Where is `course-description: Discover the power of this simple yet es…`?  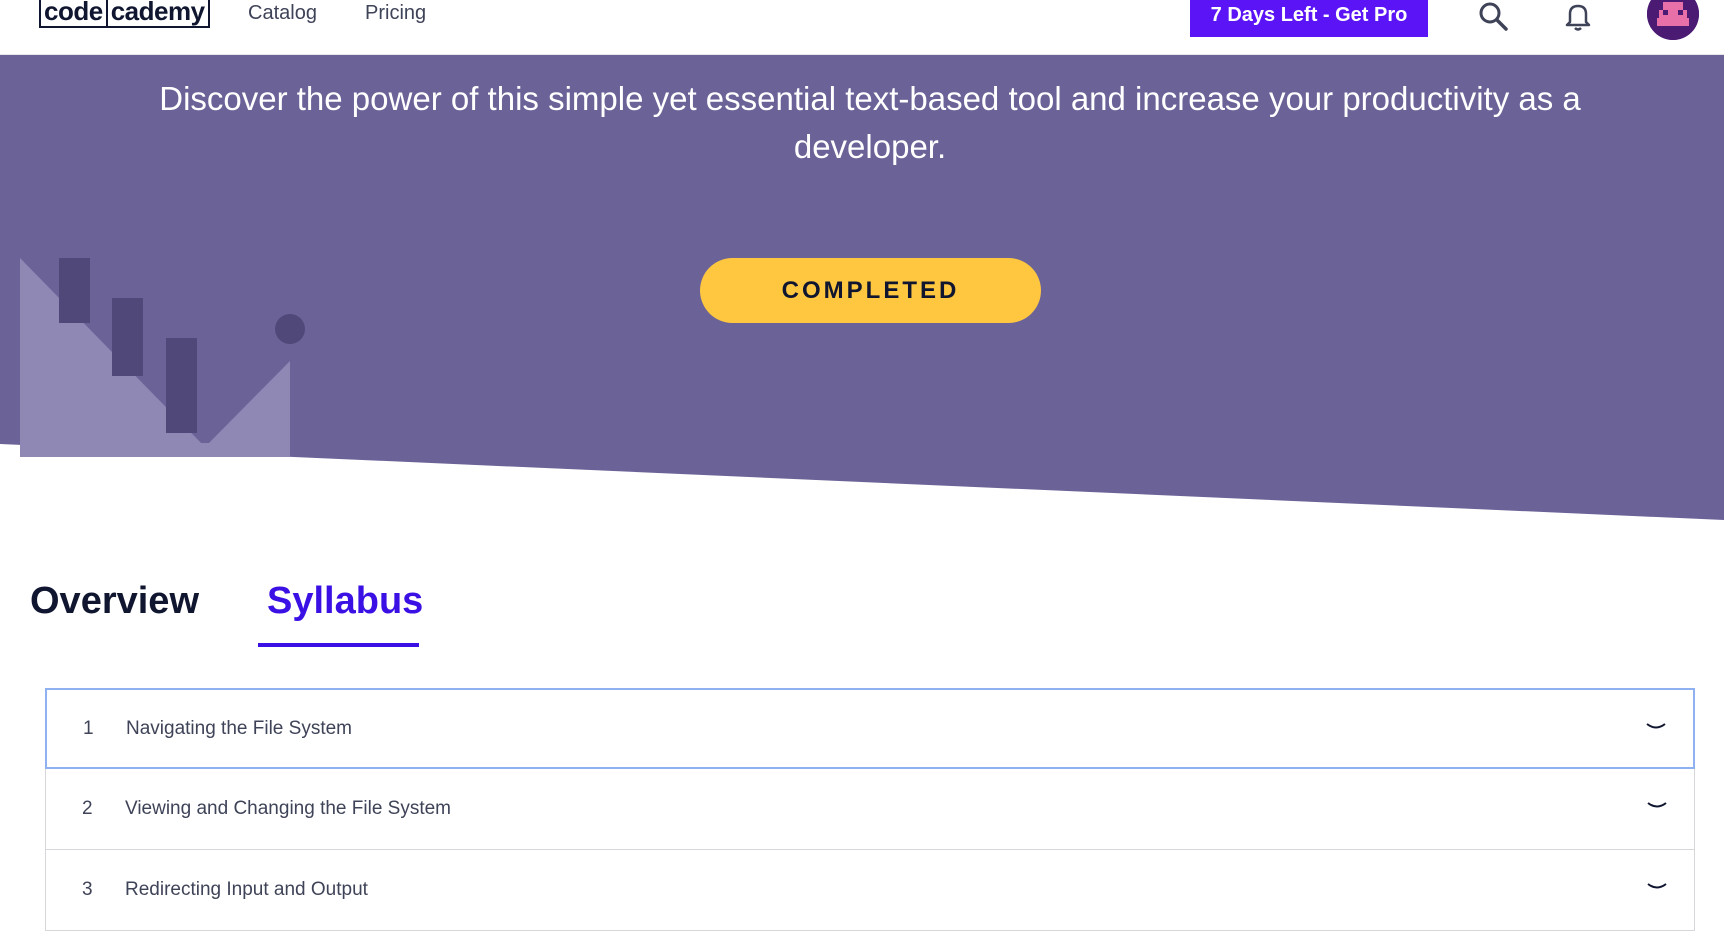 course-description: Discover the power of this simple yet es… is located at coordinates (870, 122).